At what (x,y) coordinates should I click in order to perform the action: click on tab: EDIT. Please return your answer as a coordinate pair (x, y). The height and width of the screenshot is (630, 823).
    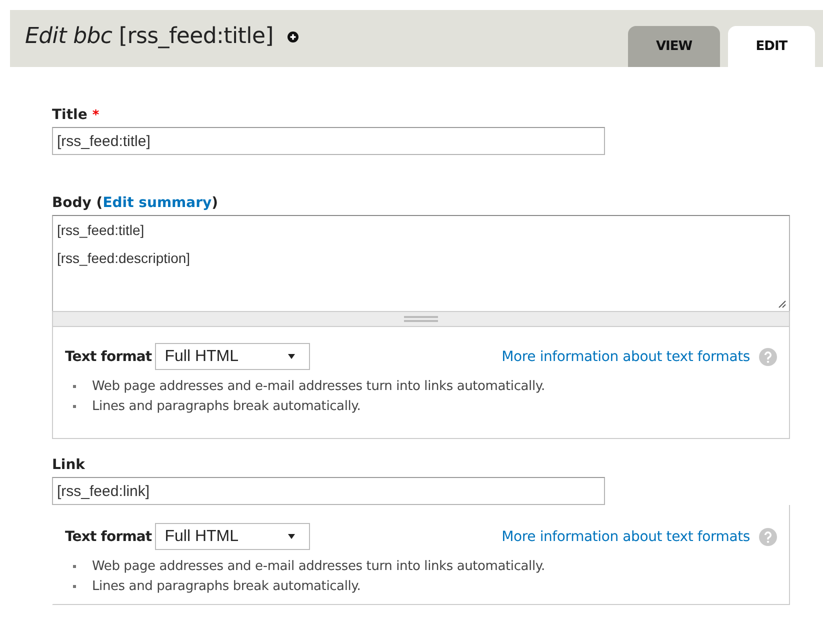
    Looking at the image, I should click on (771, 46).